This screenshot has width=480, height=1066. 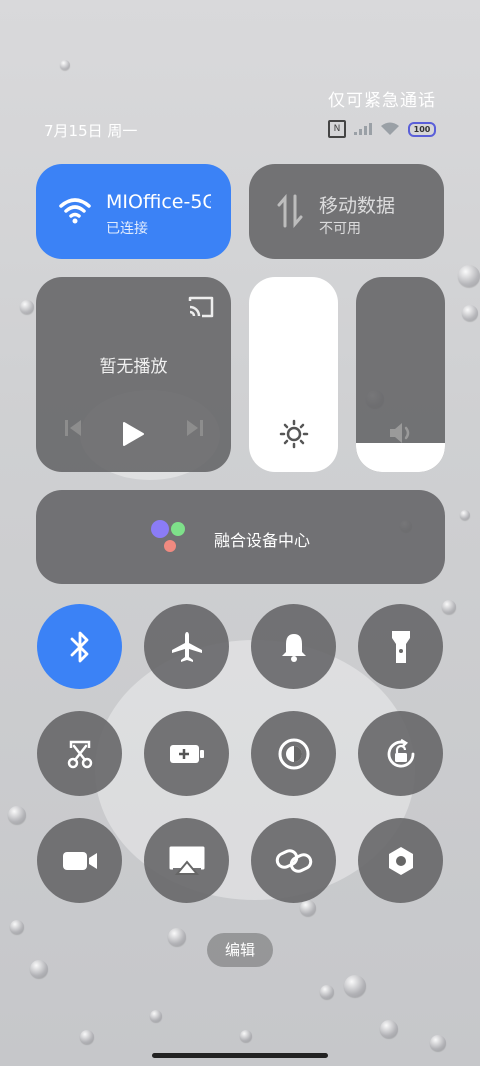 I want to click on screenshot-toggle, so click(x=79, y=753).